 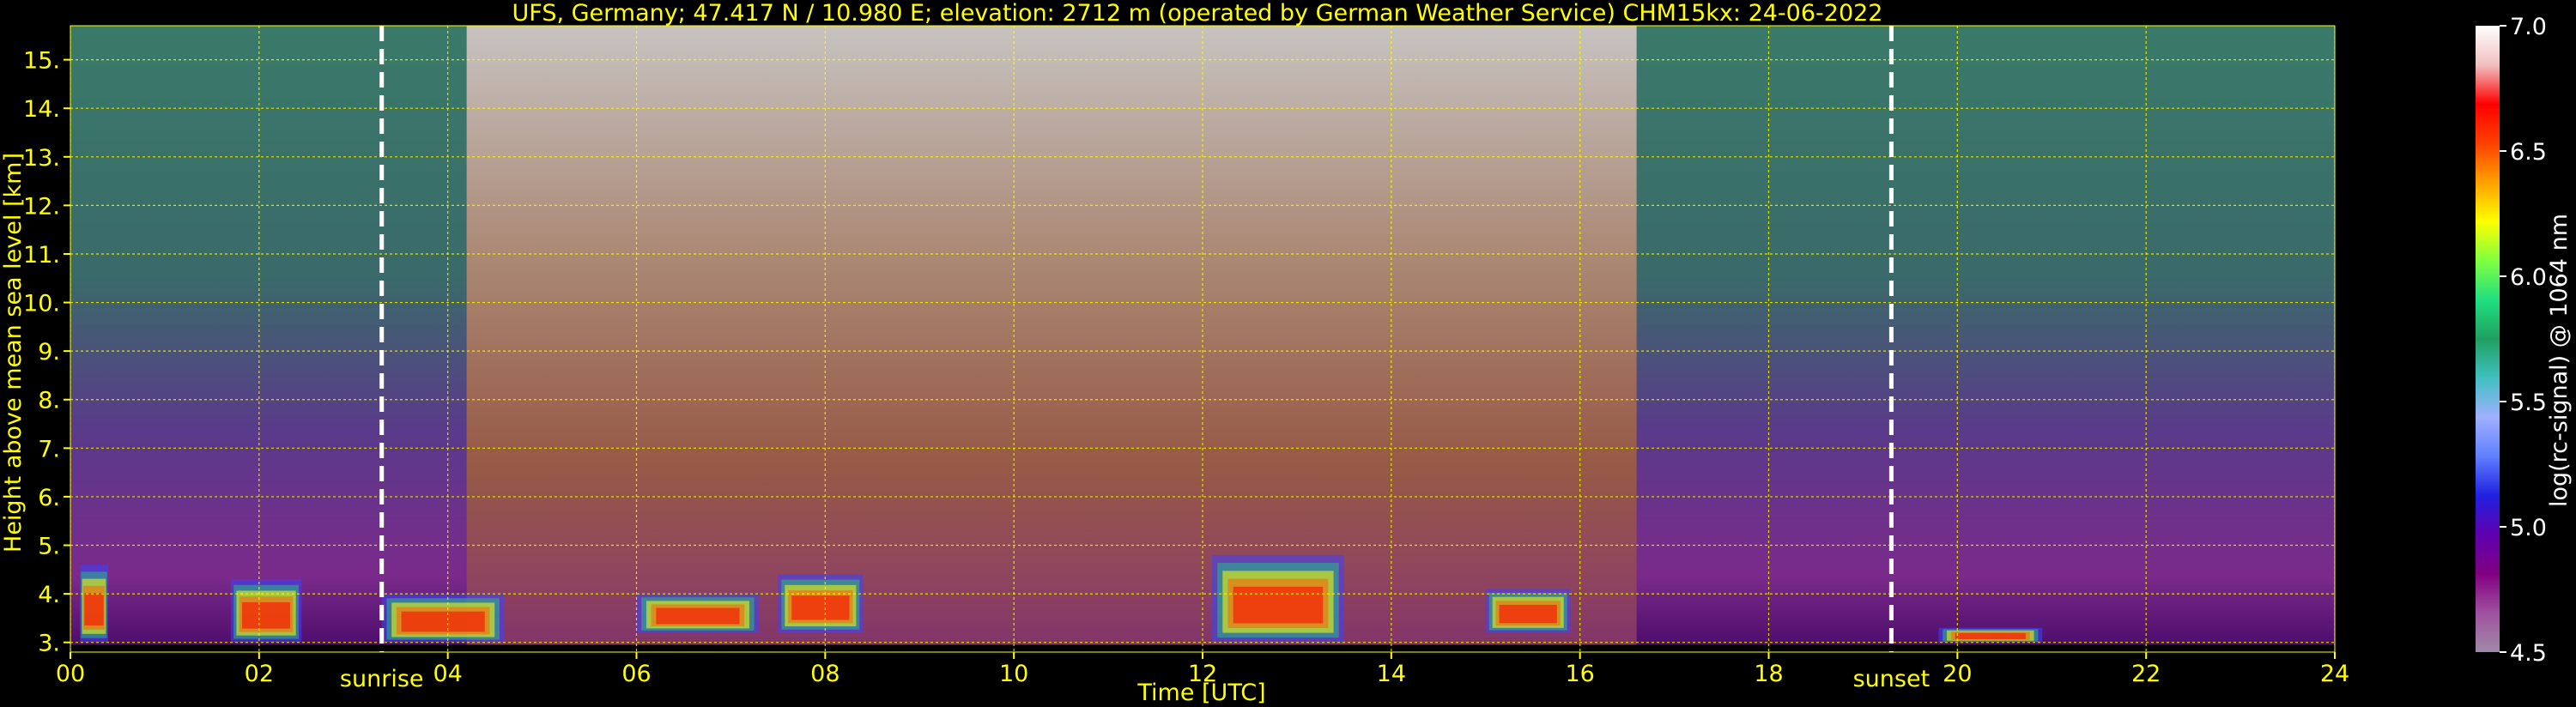 What do you see at coordinates (41, 158) in the screenshot?
I see `y-tick-label: 13.` at bounding box center [41, 158].